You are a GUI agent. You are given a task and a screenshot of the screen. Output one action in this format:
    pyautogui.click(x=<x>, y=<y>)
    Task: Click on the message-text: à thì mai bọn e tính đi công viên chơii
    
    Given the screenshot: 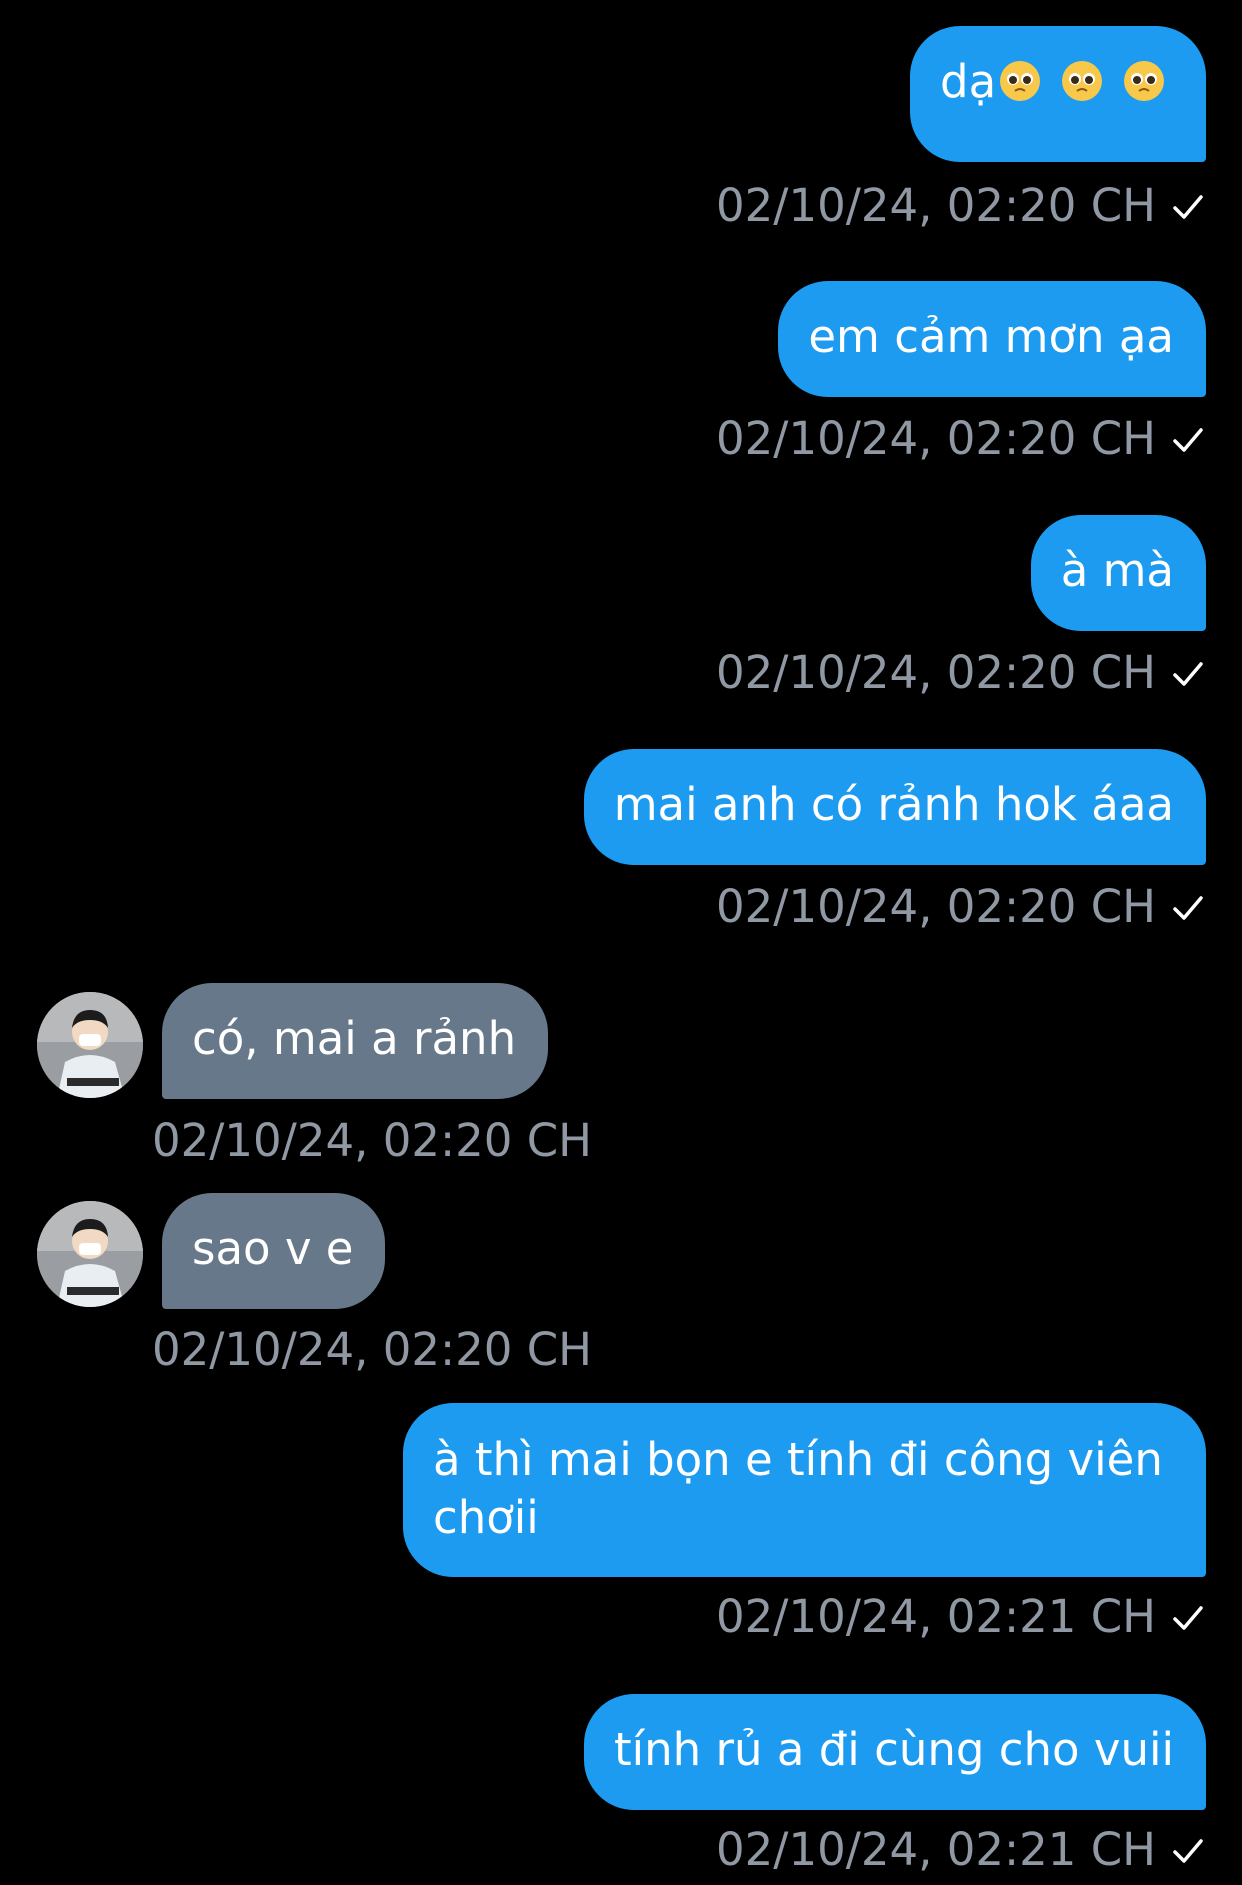 What is the action you would take?
    pyautogui.click(x=798, y=1488)
    